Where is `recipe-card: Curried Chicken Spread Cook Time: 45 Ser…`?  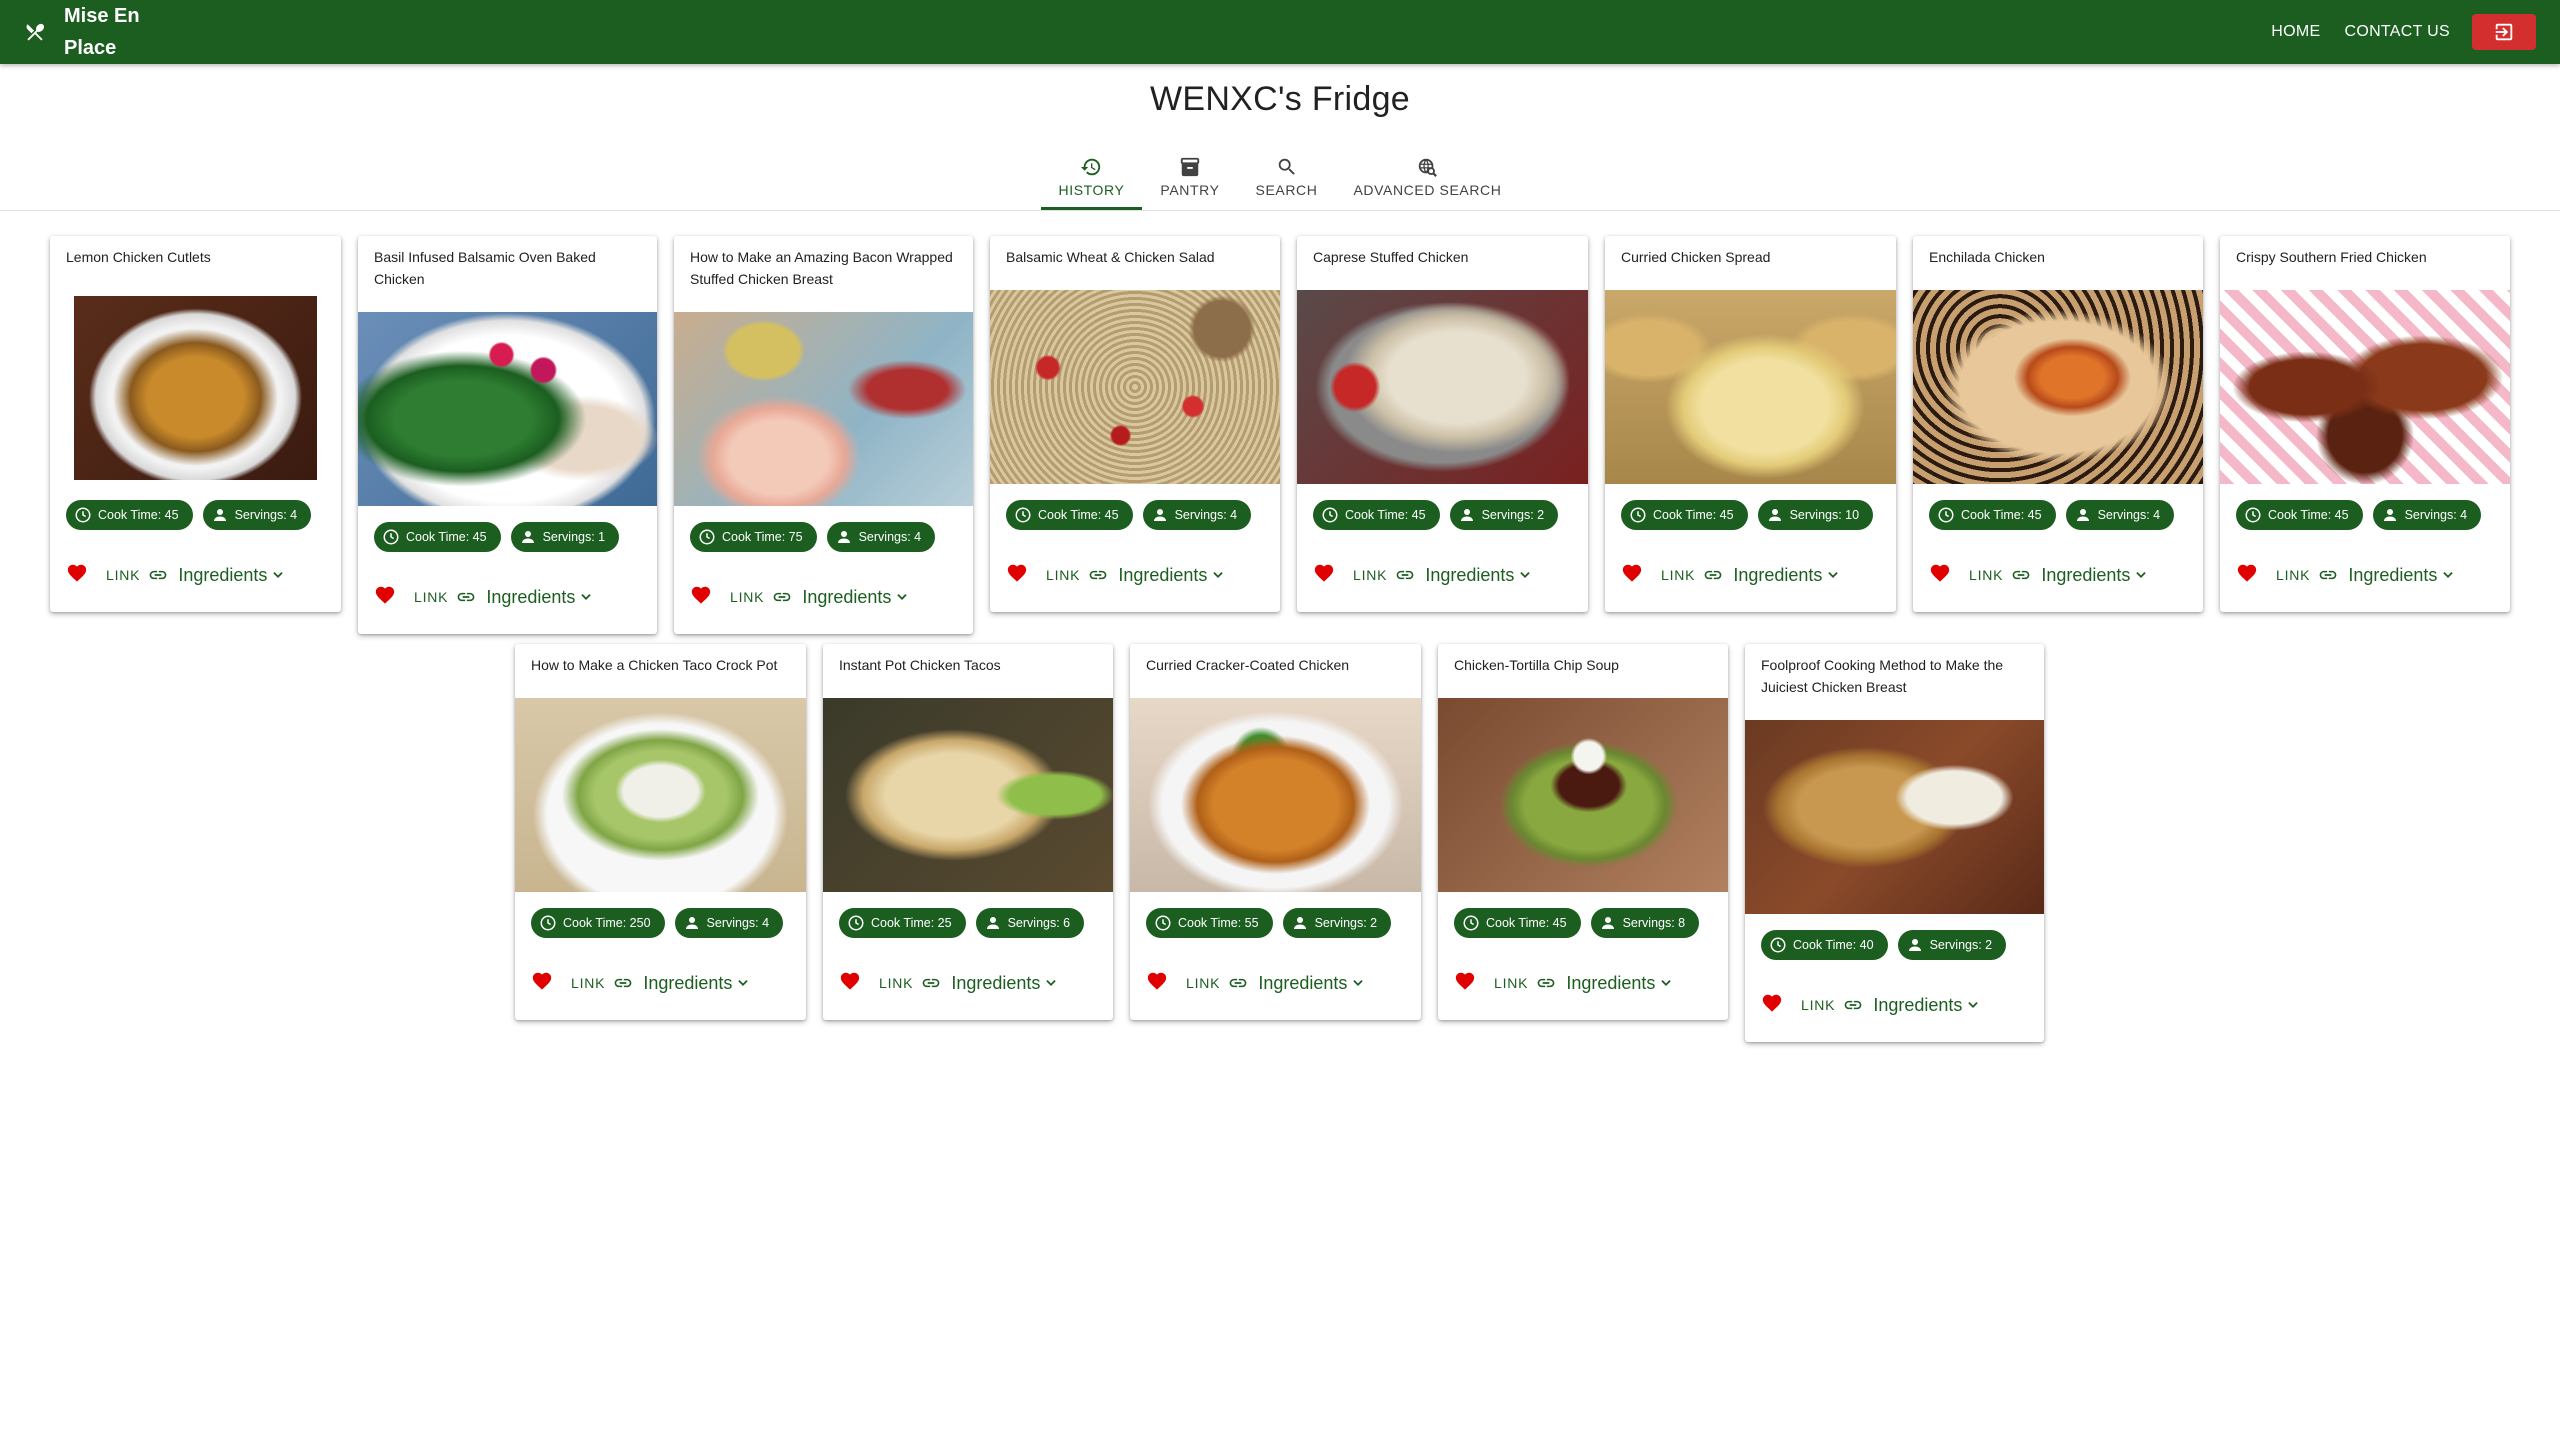
recipe-card: Curried Chicken Spread Cook Time: 45 Ser… is located at coordinates (1750, 424).